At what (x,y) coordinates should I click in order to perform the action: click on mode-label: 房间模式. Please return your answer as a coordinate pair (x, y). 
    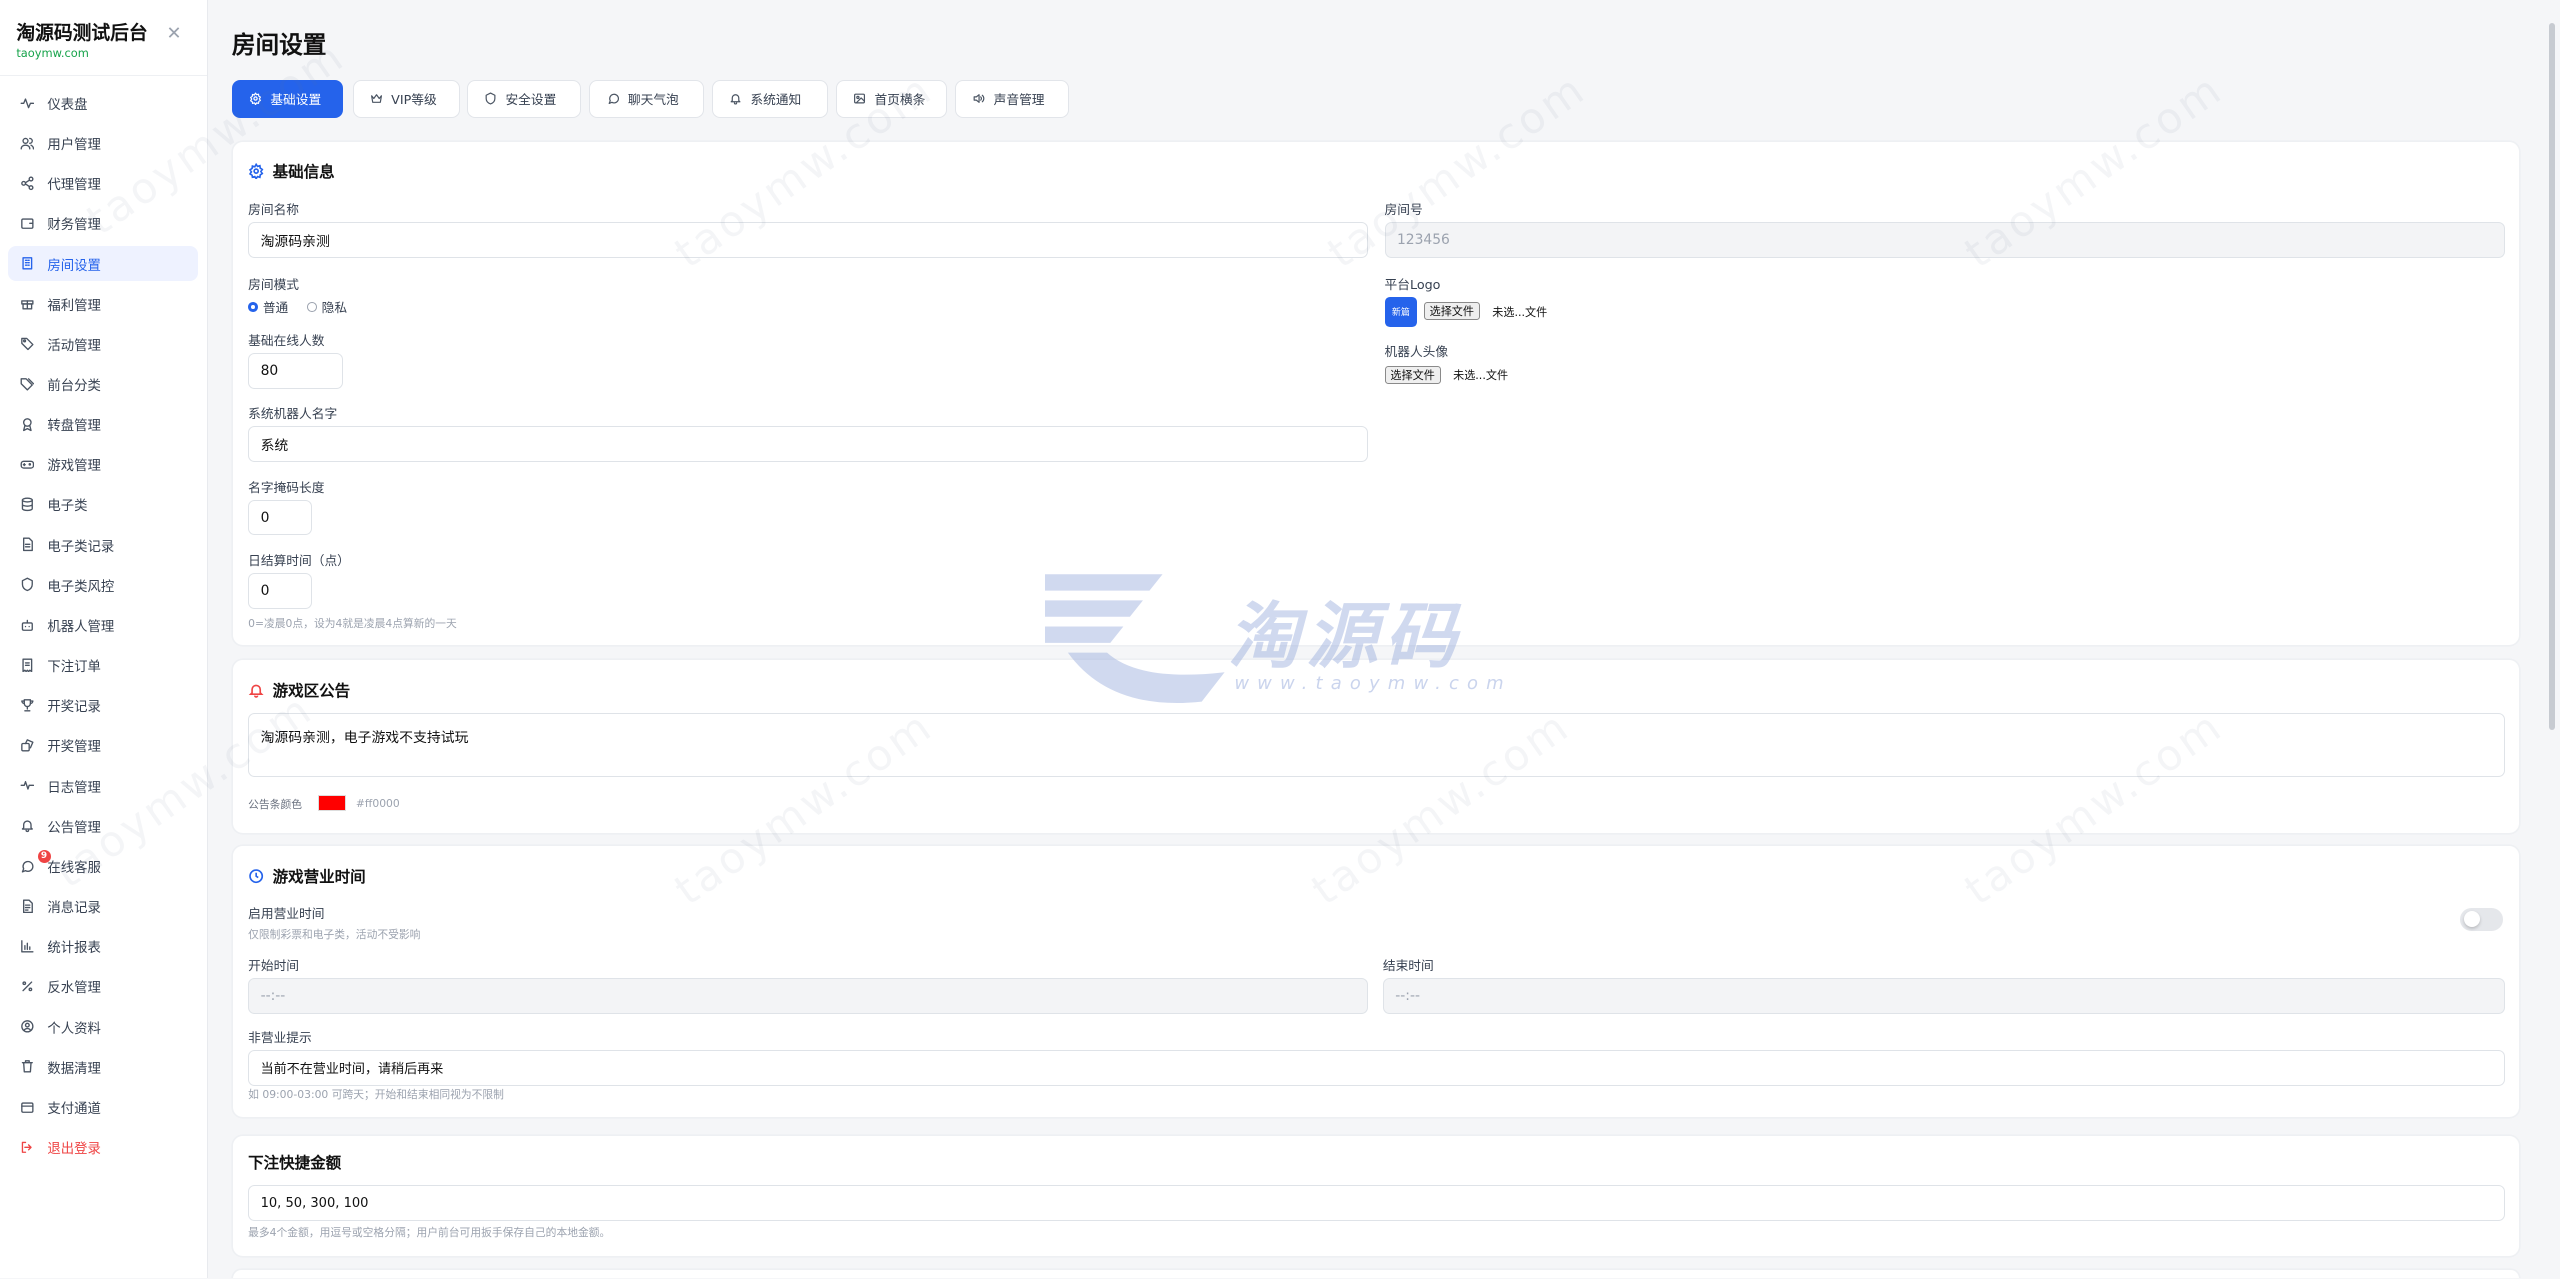
    Looking at the image, I should click on (274, 286).